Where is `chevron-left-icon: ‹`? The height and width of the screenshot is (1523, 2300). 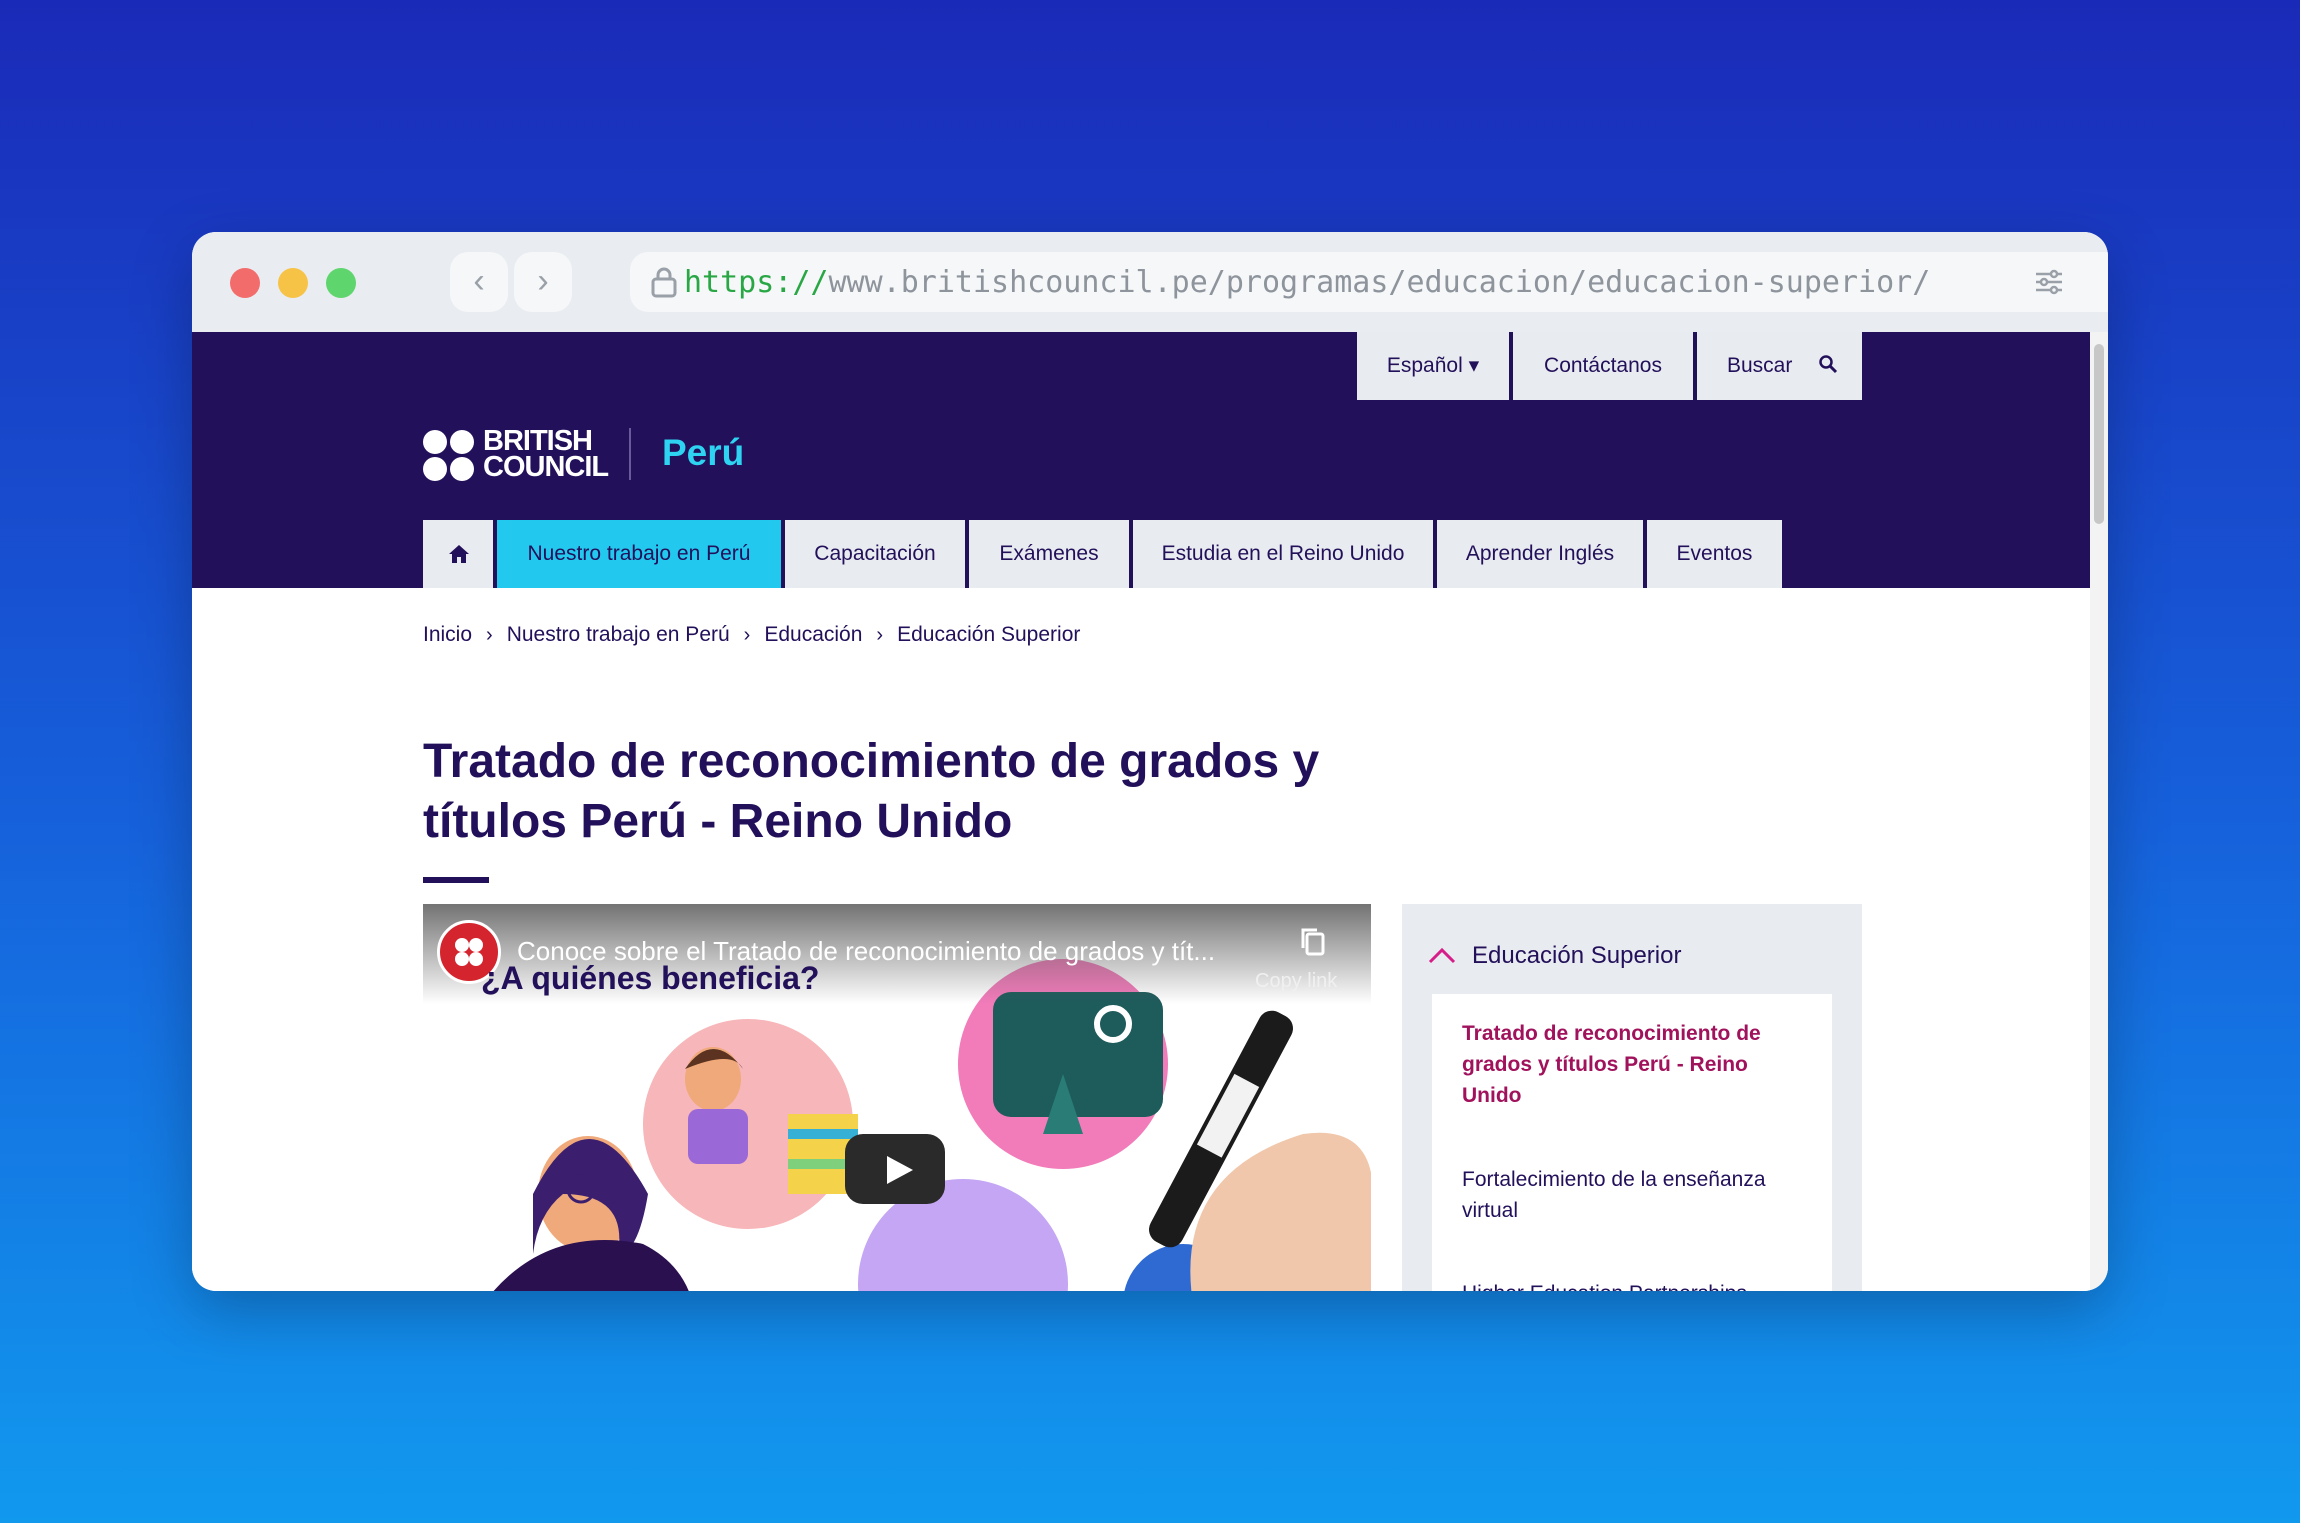
chevron-left-icon: ‹ is located at coordinates (479, 281).